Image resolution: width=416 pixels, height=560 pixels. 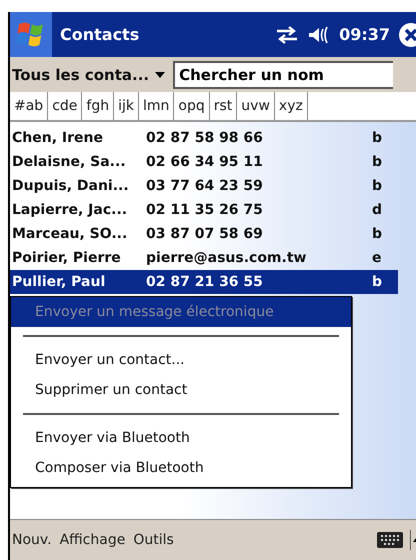 I want to click on contact-detail: 02 11 35 26 75, so click(x=205, y=210).